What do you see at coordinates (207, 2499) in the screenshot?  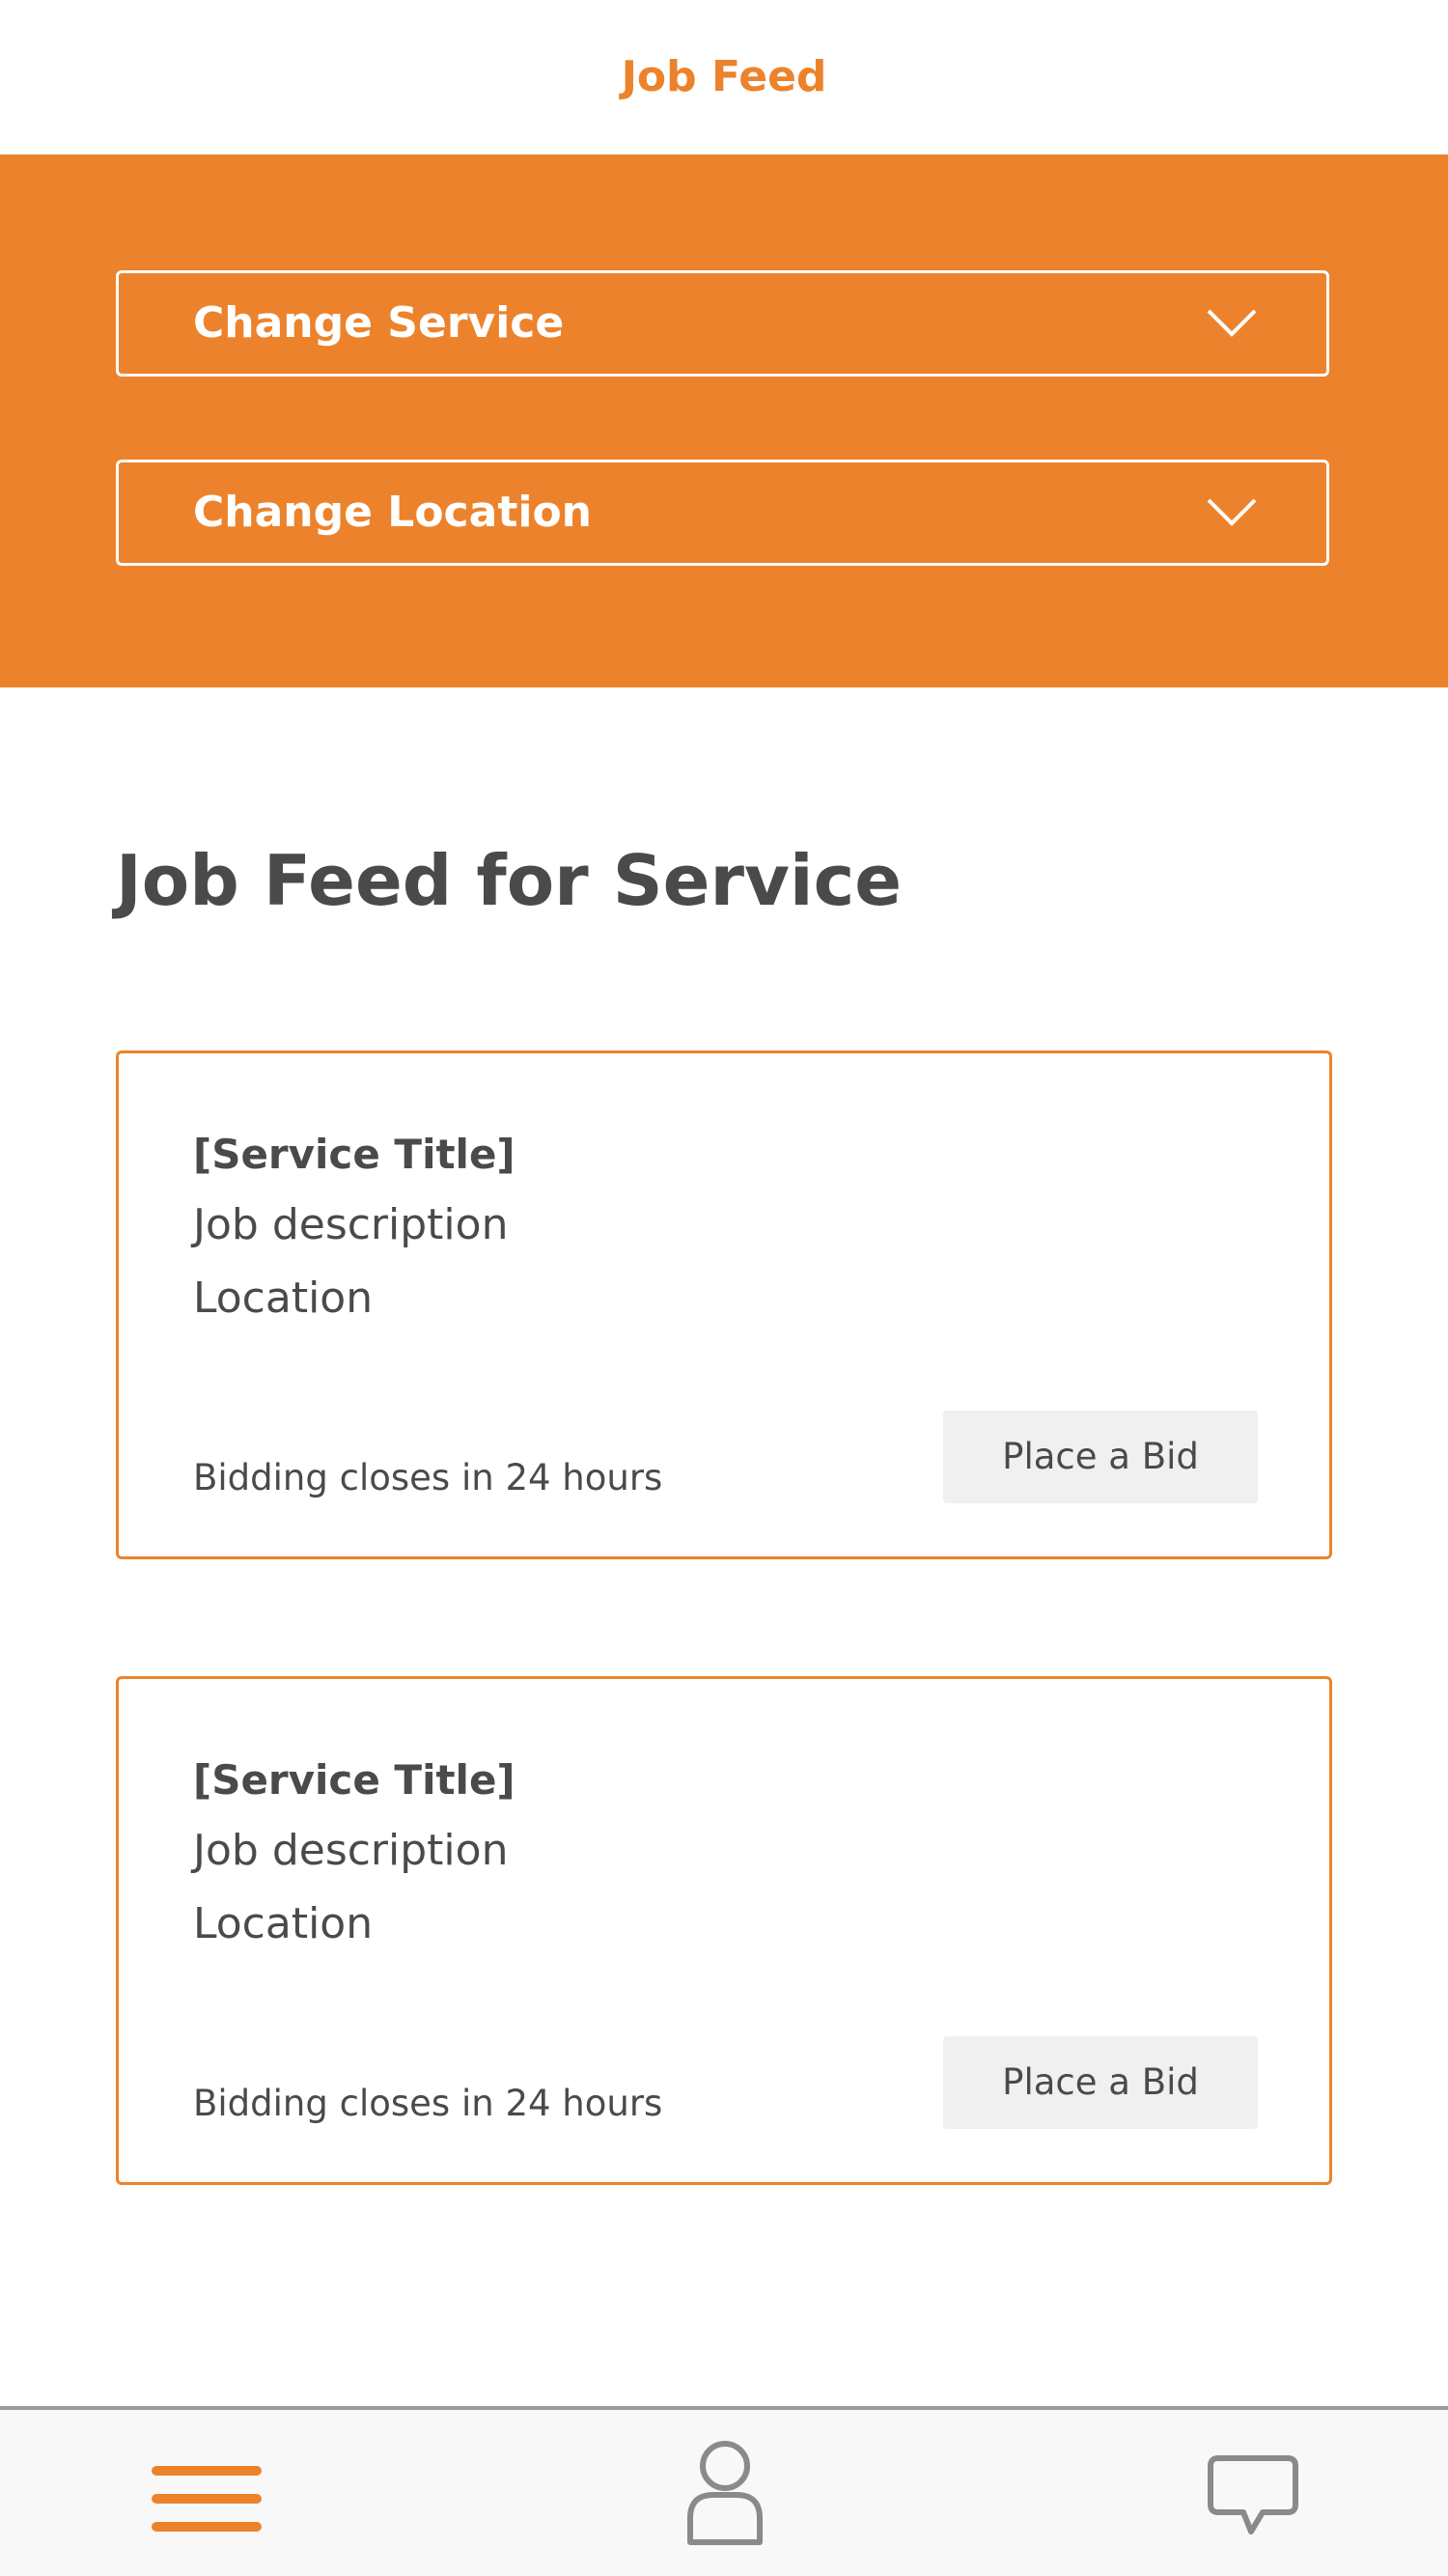 I see `hamburger-menu-icon` at bounding box center [207, 2499].